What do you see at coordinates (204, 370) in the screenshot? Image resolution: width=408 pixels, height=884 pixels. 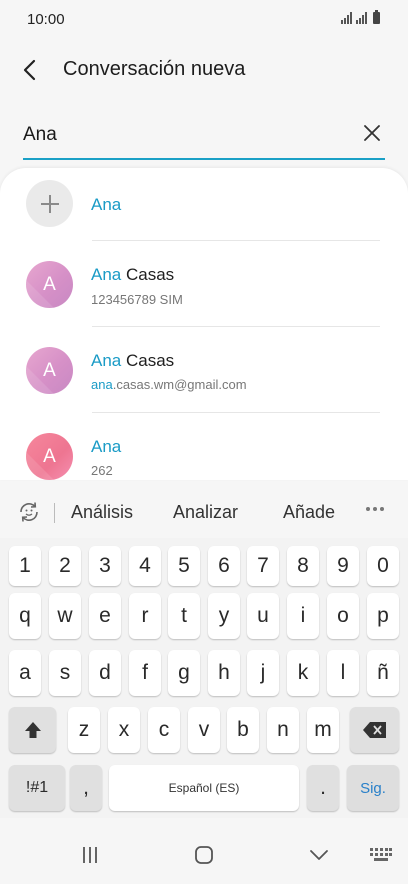 I see `contact-row: A Ana Casas ana.casas.wm@gmail.com` at bounding box center [204, 370].